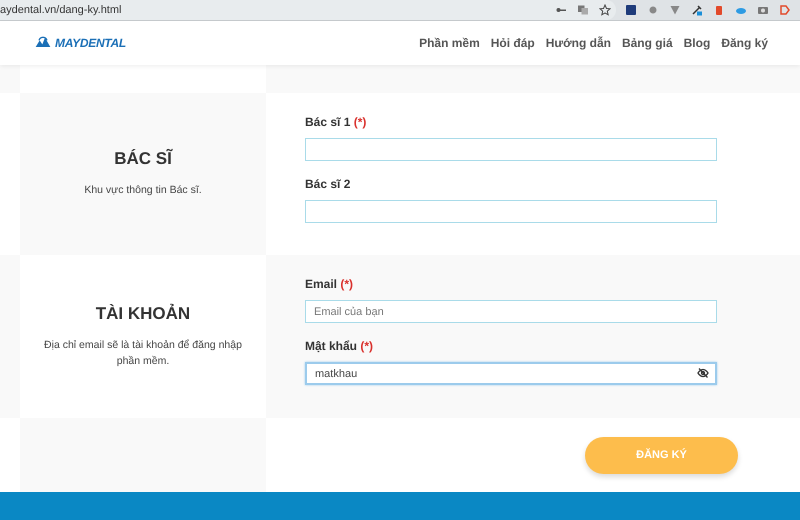 Image resolution: width=800 pixels, height=520 pixels. What do you see at coordinates (143, 353) in the screenshot?
I see `section-description: Địa chỉ email sẽ là tài khoản để đăng nhập phần mềm.` at bounding box center [143, 353].